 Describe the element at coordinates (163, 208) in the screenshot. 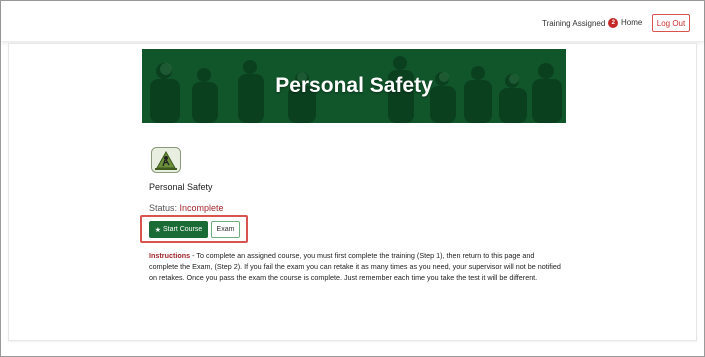

I see `status-label: Status:` at that location.